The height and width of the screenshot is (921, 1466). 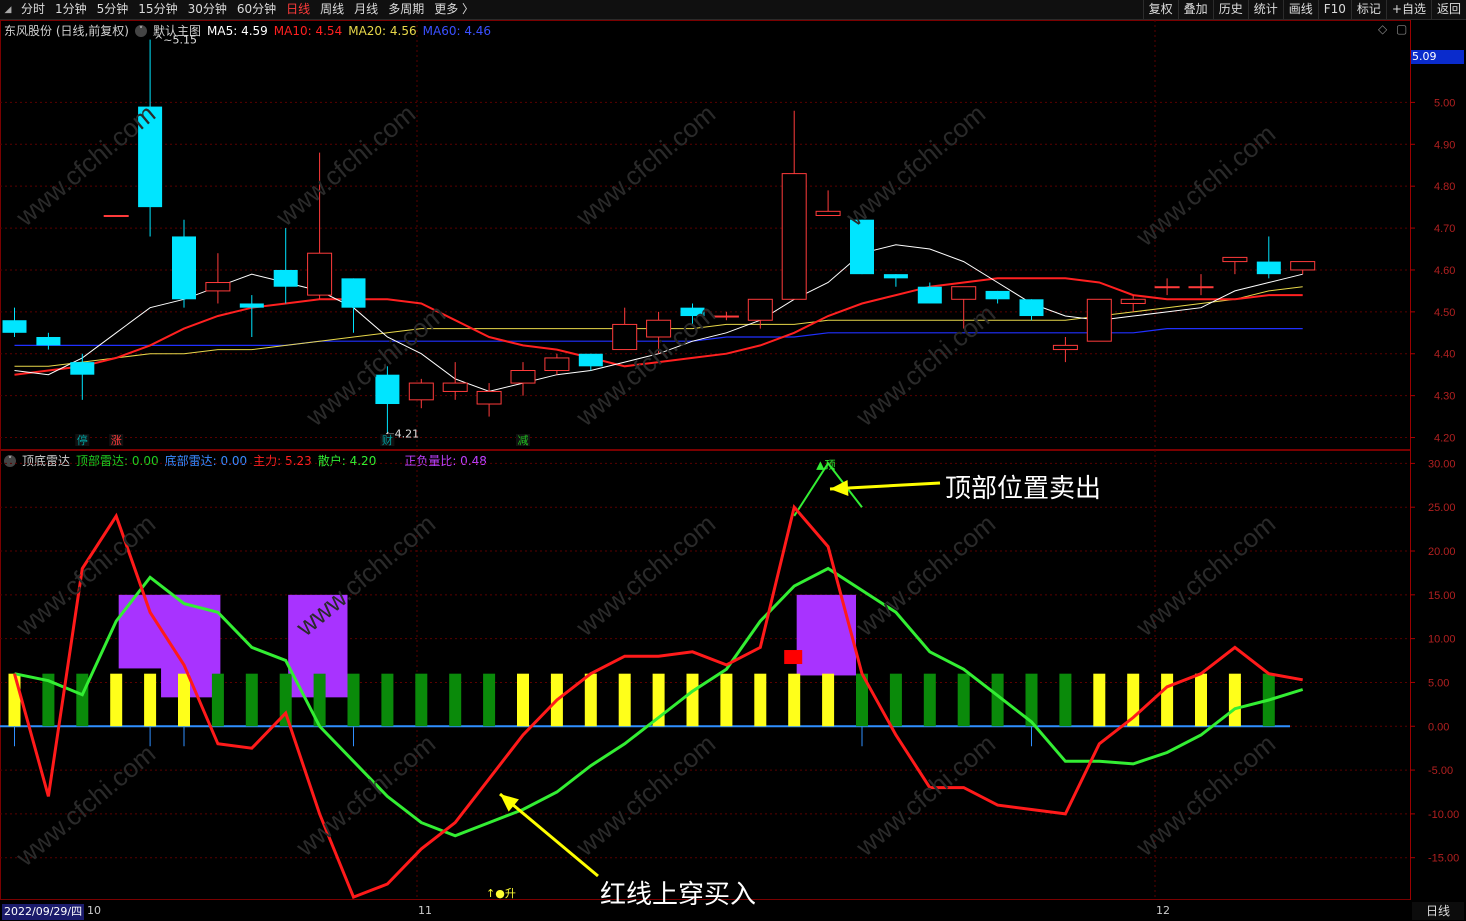 I want to click on period-tab: 更多 〉, so click(x=454, y=9).